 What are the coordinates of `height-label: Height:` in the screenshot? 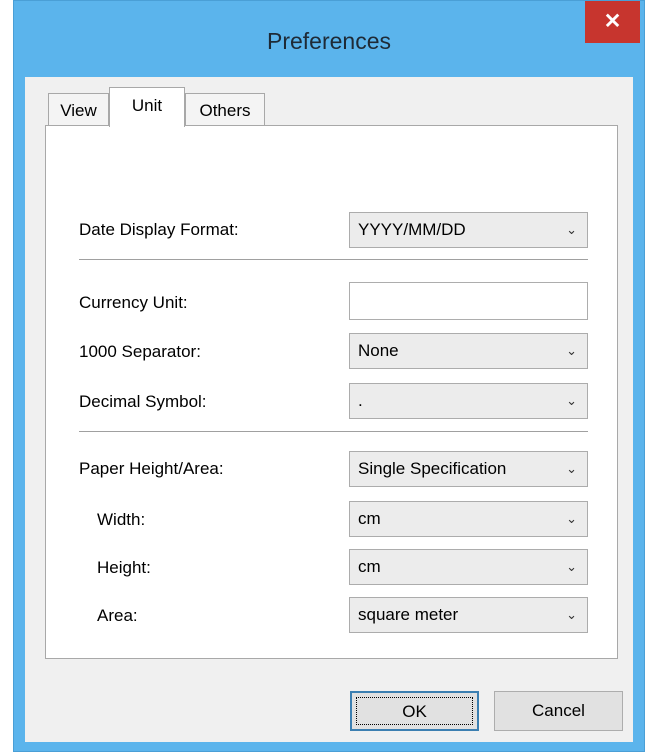 It's located at (124, 567).